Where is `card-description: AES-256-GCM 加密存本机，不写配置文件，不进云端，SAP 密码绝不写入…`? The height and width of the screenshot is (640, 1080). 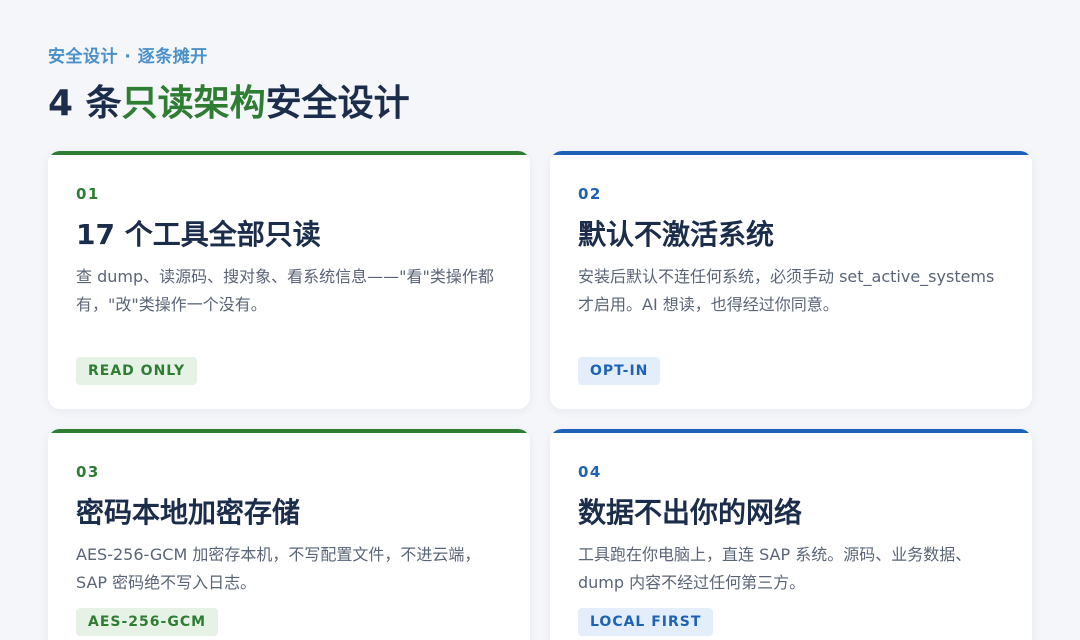 card-description: AES-256-GCM 加密存本机，不写配置文件，不进云端，SAP 密码绝不写入… is located at coordinates (278, 568).